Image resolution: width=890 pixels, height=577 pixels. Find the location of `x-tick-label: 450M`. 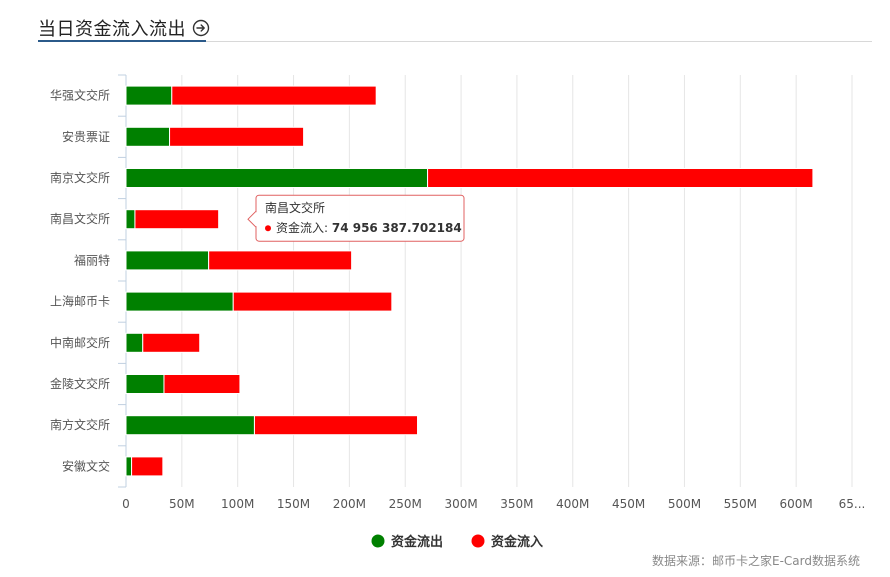

x-tick-label: 450M is located at coordinates (628, 504).